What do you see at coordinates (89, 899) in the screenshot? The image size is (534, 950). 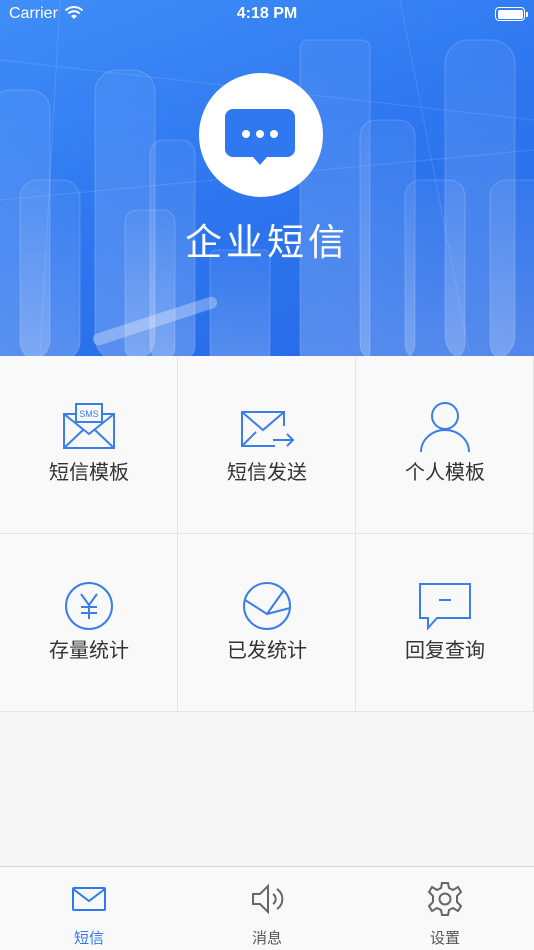 I see `mail-icon` at bounding box center [89, 899].